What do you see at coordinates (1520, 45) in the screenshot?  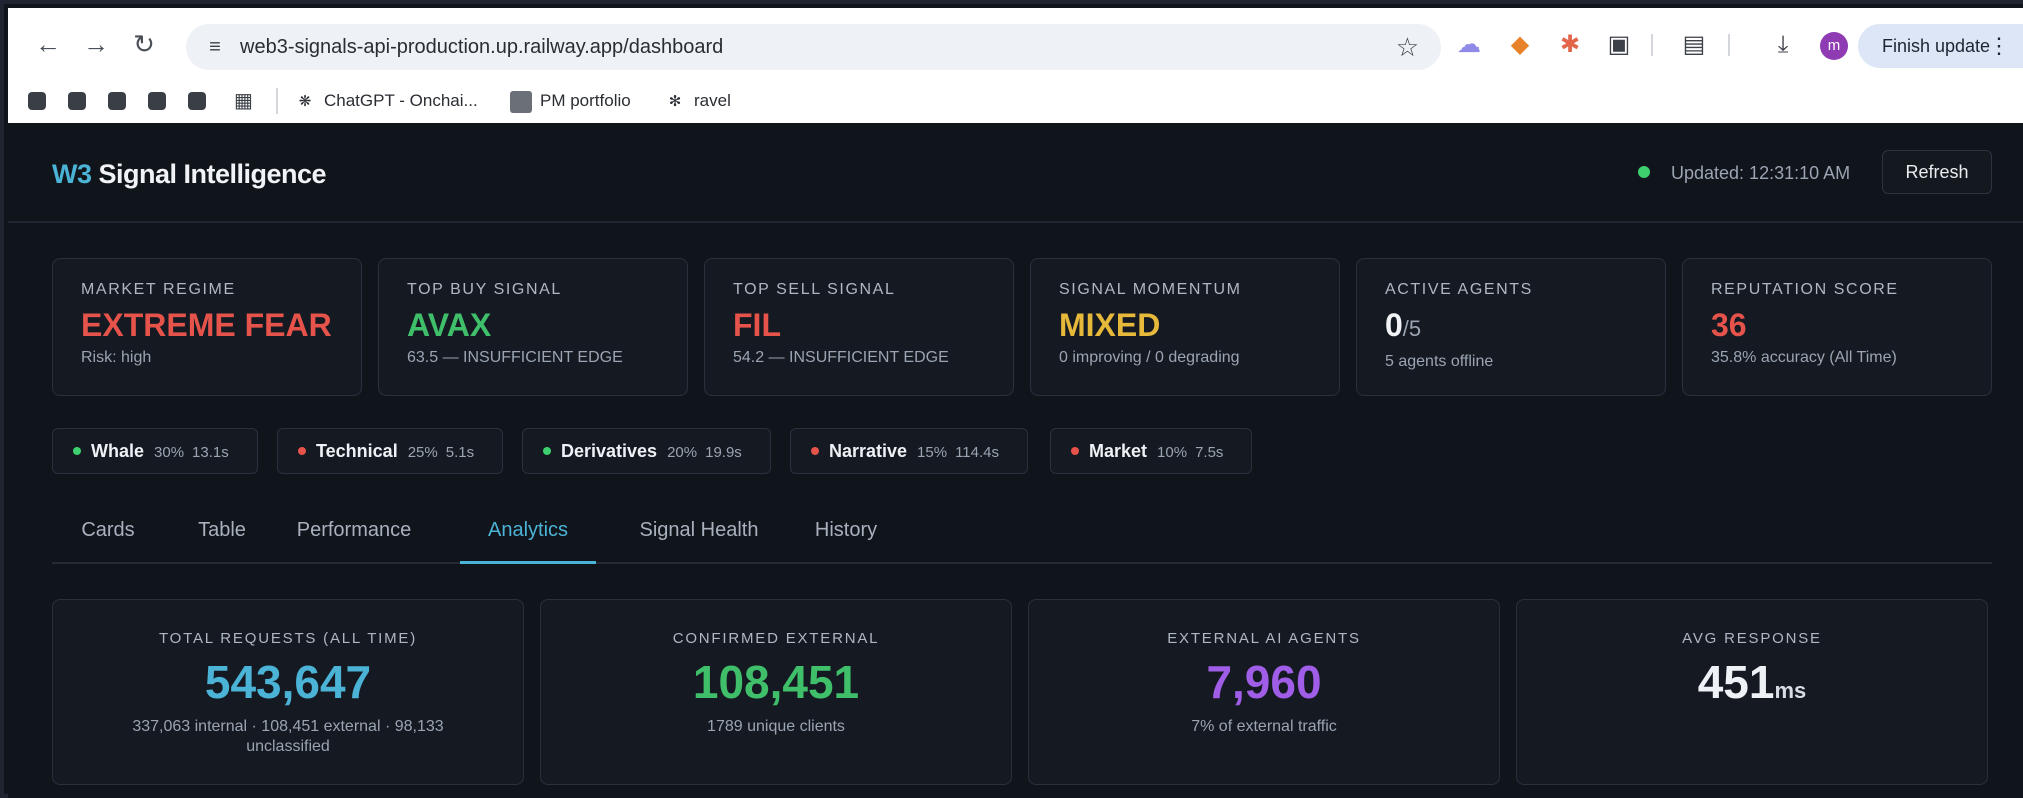 I see `metamask-fox-icon: ◆` at bounding box center [1520, 45].